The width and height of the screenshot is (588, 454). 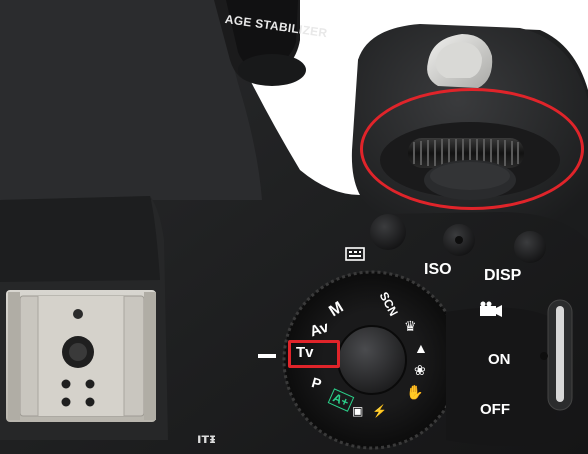 What do you see at coordinates (272, 70) in the screenshot?
I see `lens-ring` at bounding box center [272, 70].